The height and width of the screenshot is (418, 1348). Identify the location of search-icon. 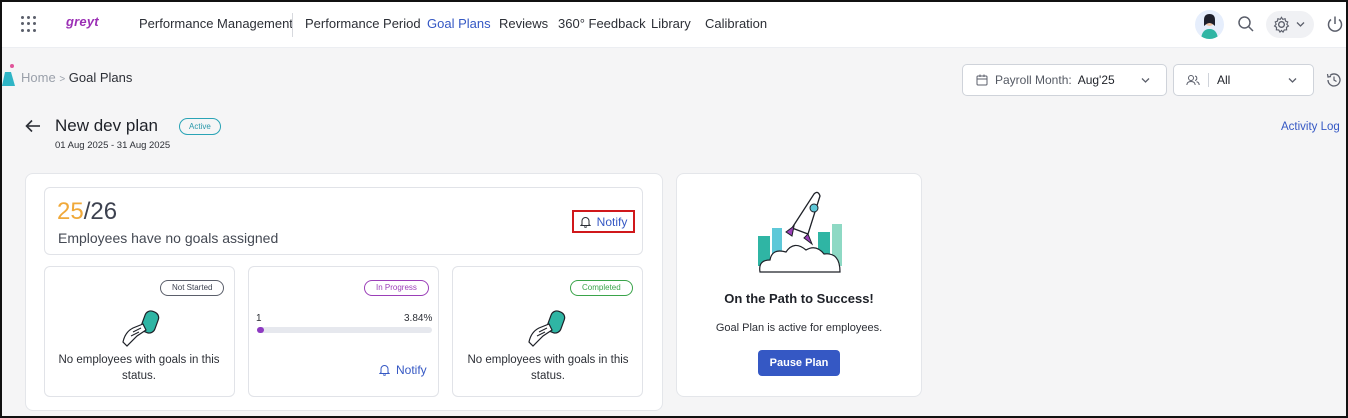
(1246, 24).